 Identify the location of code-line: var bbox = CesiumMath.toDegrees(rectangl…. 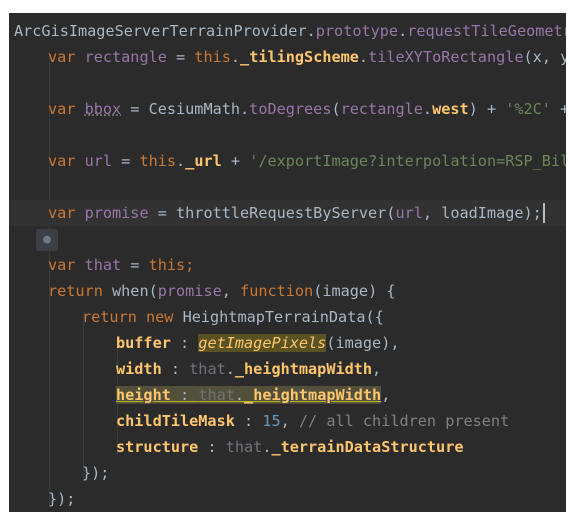
(287, 109).